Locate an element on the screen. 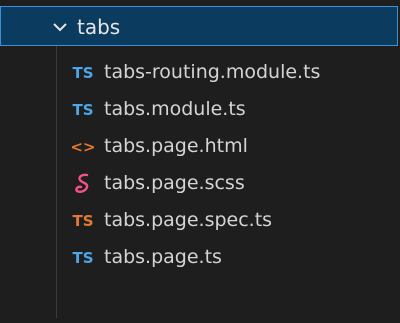  file-item-tabs-routing-module: TS tabs-routing.module.ts is located at coordinates (200, 74).